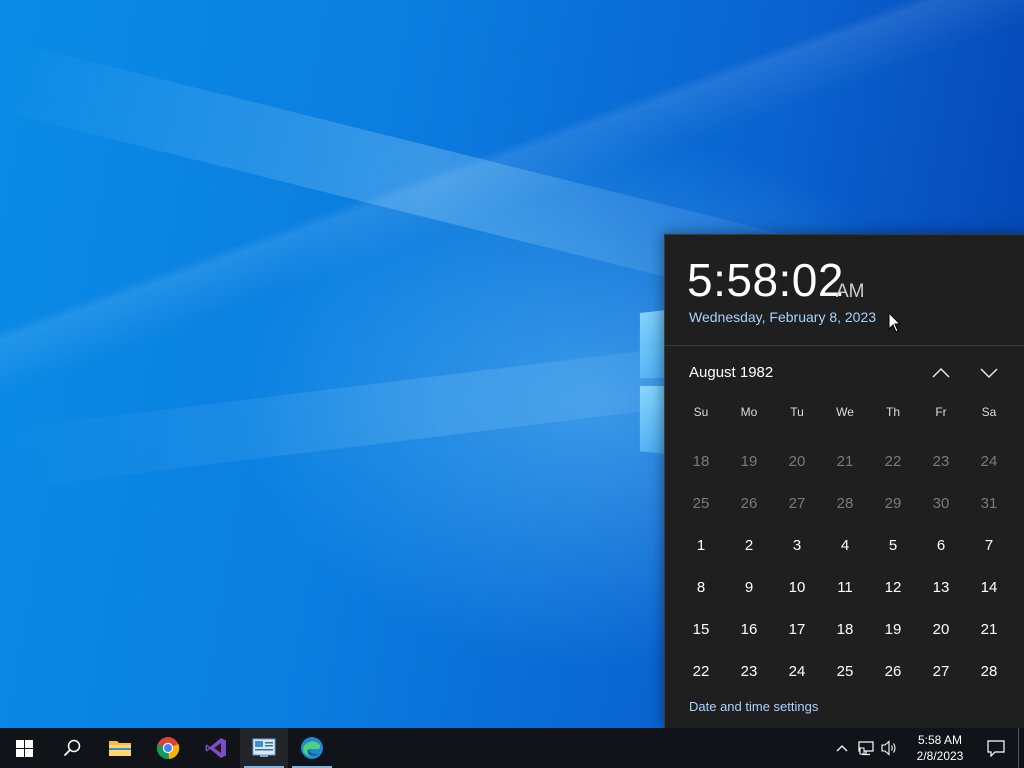 Image resolution: width=1024 pixels, height=768 pixels. I want to click on calendar-day: 28, so click(989, 672).